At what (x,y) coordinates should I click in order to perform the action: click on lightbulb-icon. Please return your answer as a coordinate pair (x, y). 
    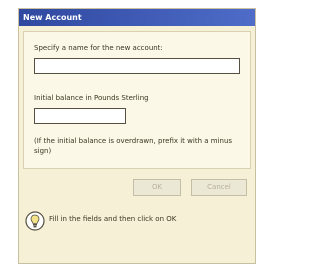
    Looking at the image, I should click on (35, 221).